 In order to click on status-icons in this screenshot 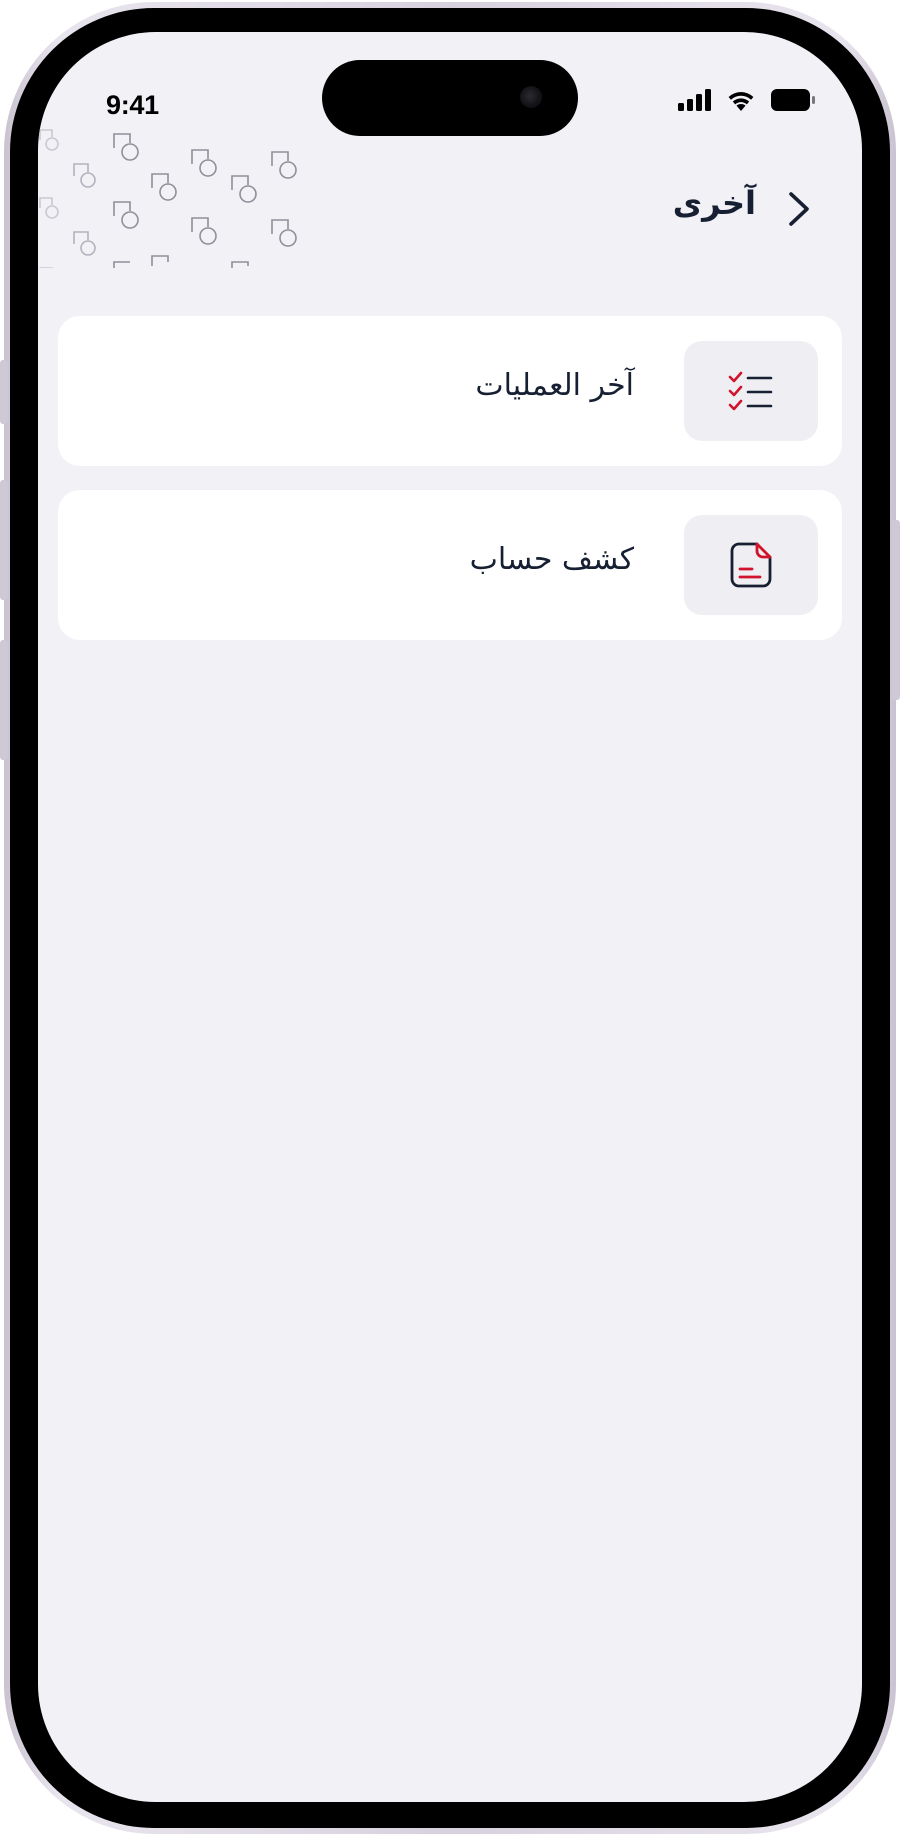, I will do `click(747, 100)`.